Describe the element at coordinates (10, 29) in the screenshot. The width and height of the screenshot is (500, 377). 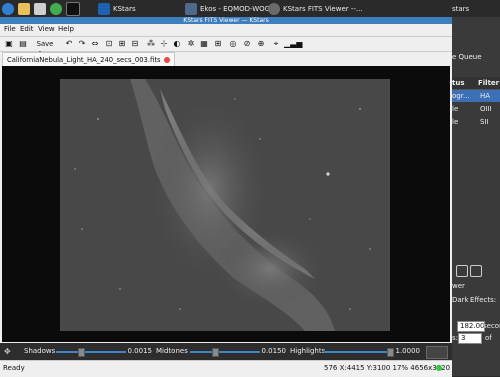
I see `menu-file: File` at that location.